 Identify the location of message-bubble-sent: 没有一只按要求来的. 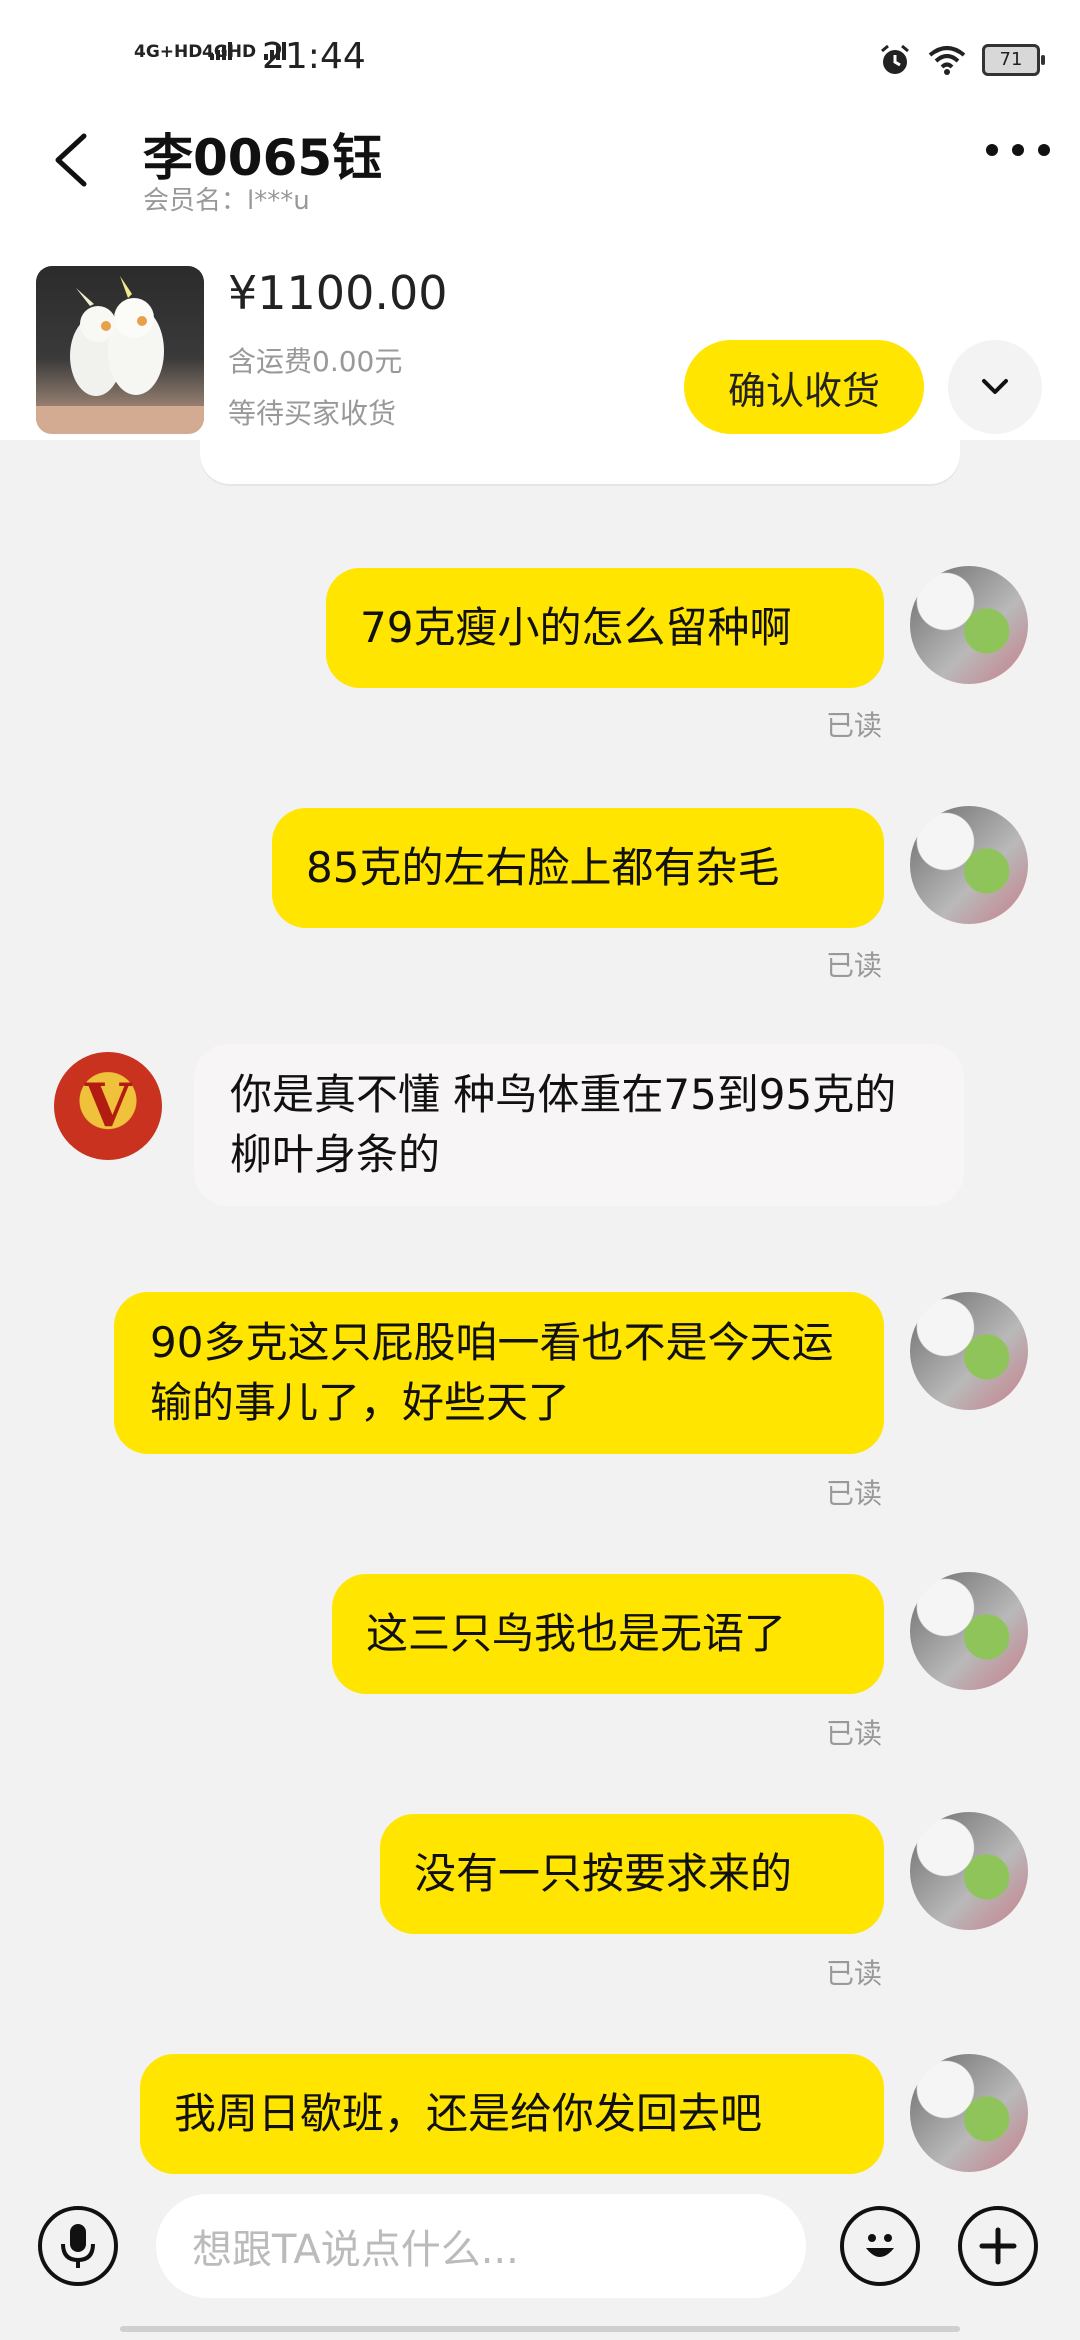
(632, 1874).